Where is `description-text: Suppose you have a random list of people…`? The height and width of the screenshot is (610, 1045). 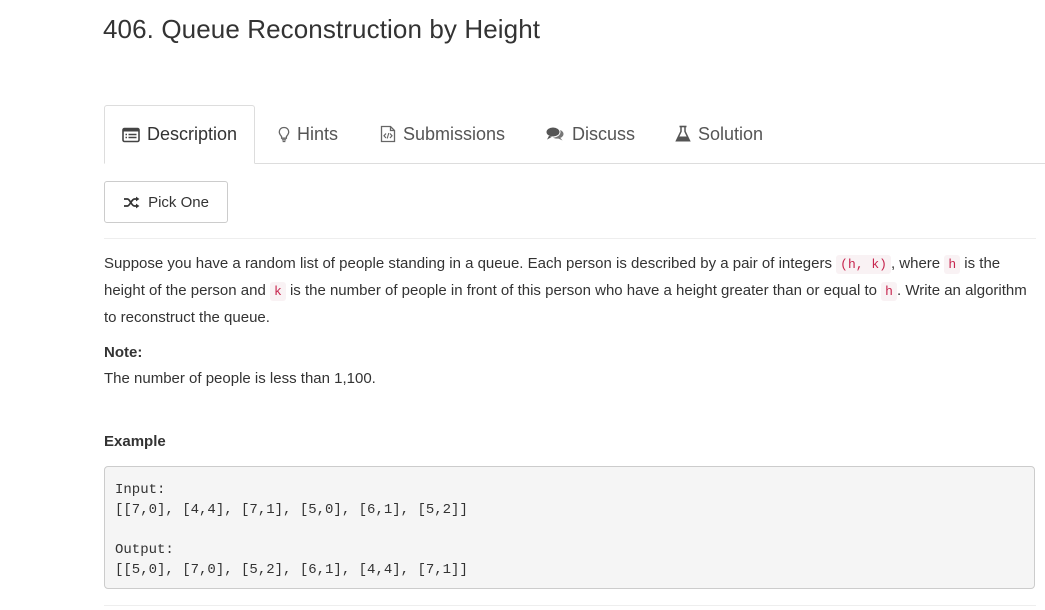
description-text: Suppose you have a random list of people… is located at coordinates (470, 263).